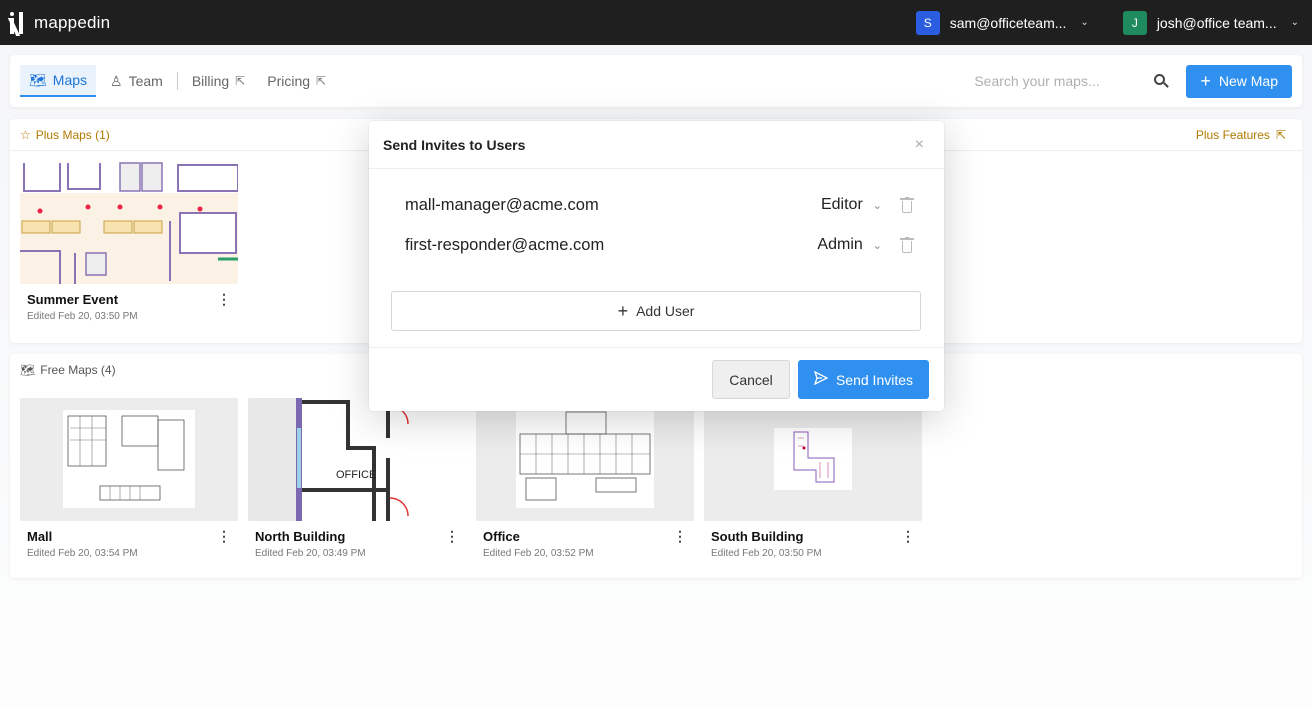  I want to click on search-input, so click(1059, 81).